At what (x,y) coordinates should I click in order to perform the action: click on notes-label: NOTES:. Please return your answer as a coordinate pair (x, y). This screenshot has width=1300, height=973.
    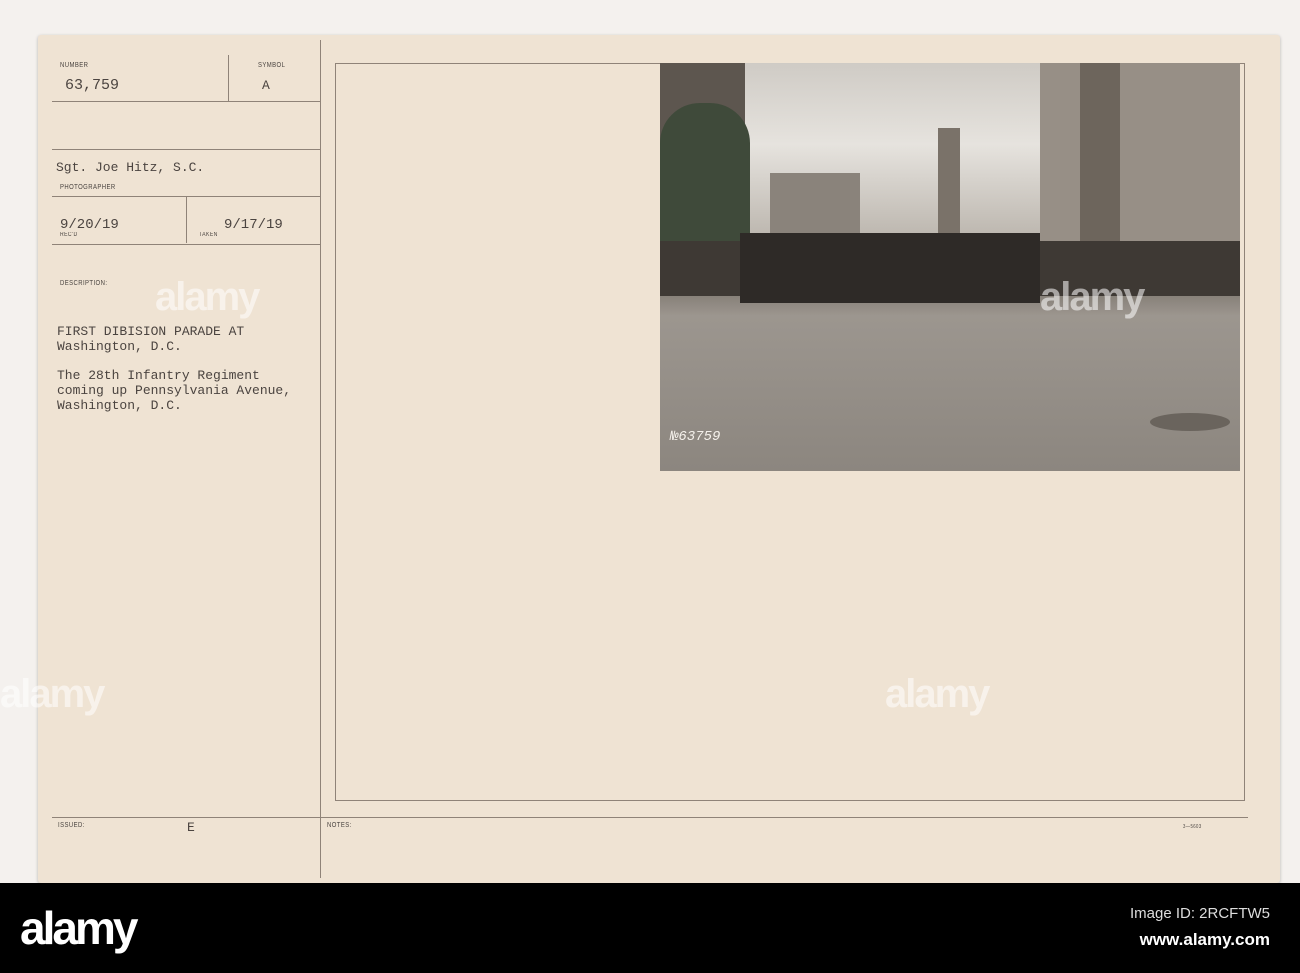
    Looking at the image, I should click on (339, 825).